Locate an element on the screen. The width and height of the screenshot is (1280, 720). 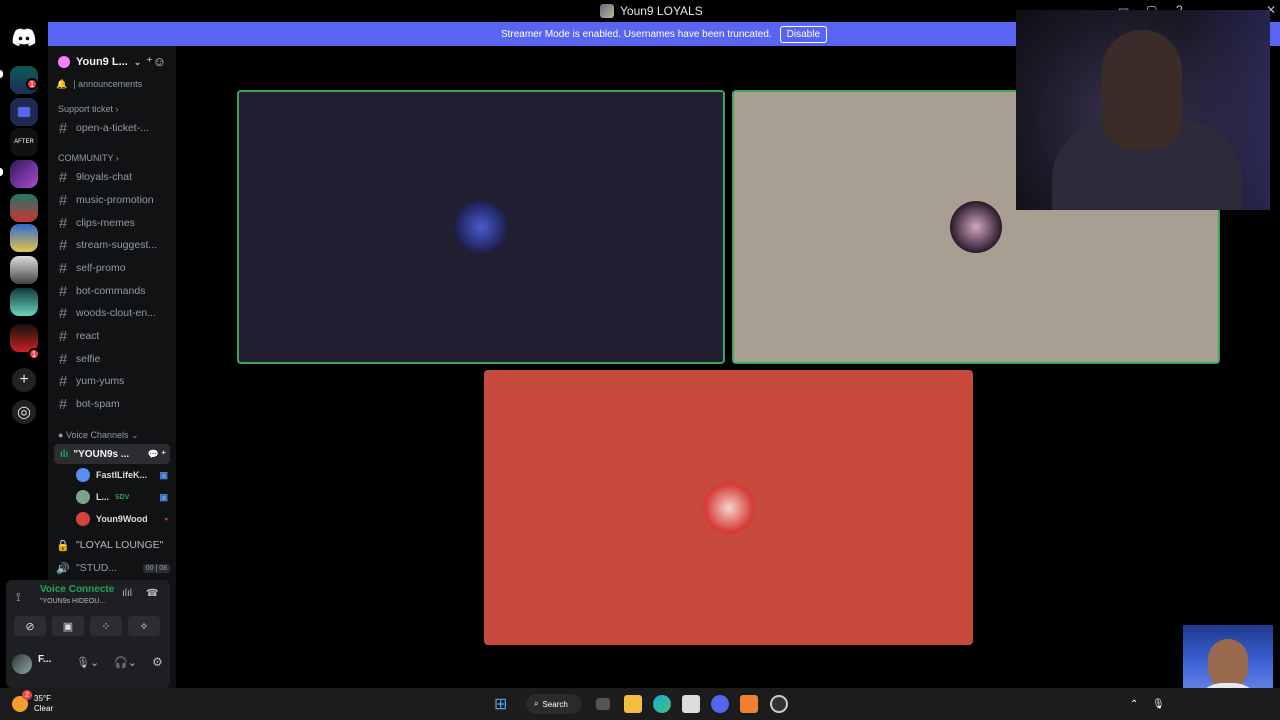
search-icon: ⌕ is located at coordinates (536, 703).